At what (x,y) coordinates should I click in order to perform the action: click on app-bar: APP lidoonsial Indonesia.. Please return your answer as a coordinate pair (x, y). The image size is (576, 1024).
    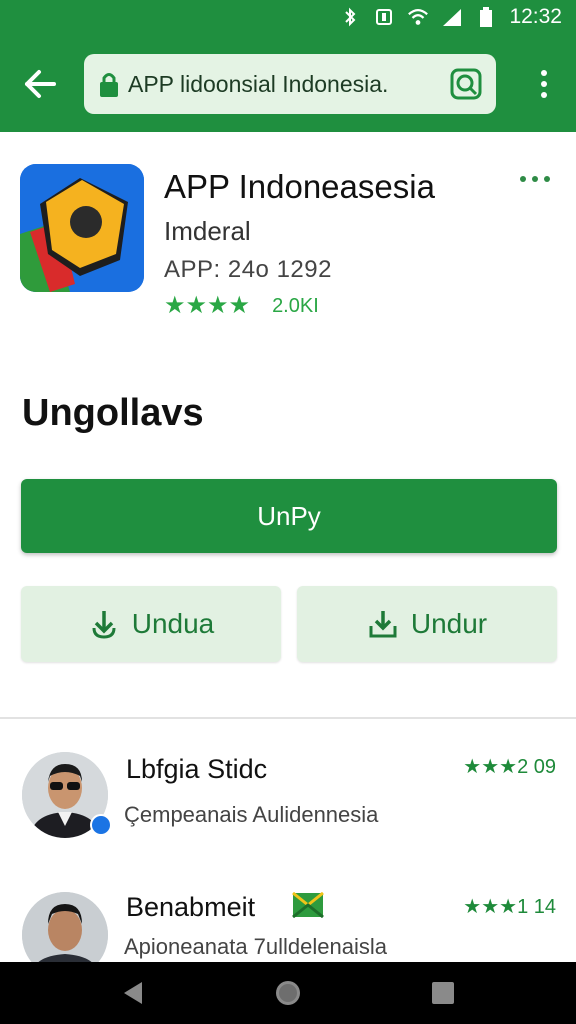
    Looking at the image, I should click on (288, 83).